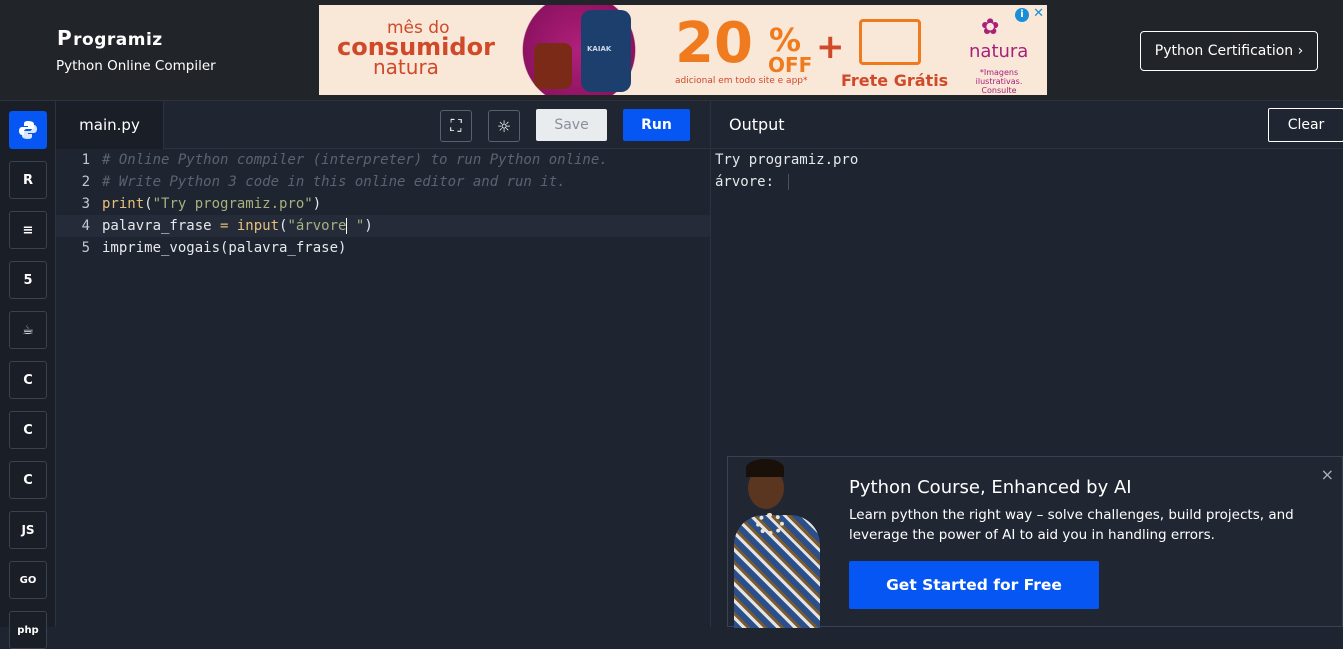  Describe the element at coordinates (28, 430) in the screenshot. I see `cpp-icon: C` at that location.